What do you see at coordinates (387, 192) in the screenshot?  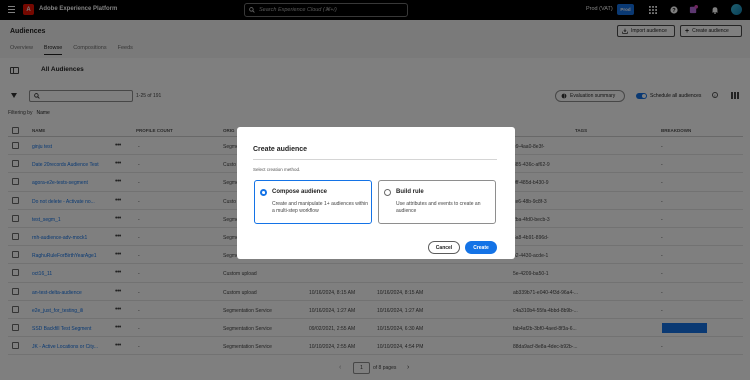 I see `build-rule-radio` at bounding box center [387, 192].